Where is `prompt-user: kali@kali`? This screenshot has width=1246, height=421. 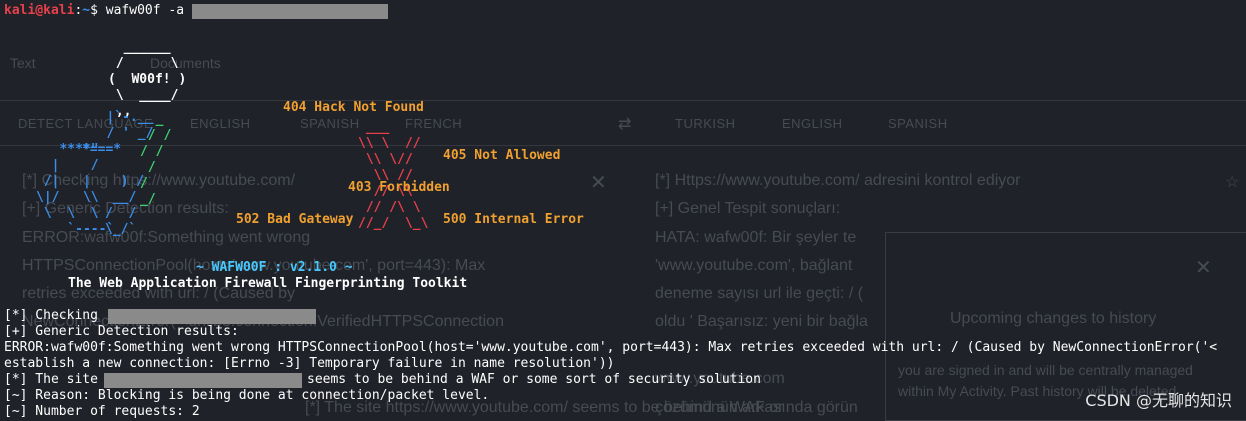
prompt-user: kali@kali is located at coordinates (39, 10).